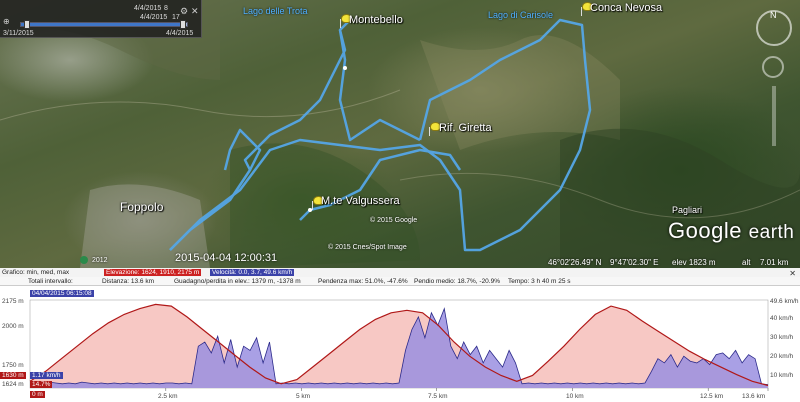 The width and height of the screenshot is (800, 402). What do you see at coordinates (41, 384) in the screenshot?
I see `cursor-slope-badge: 14.7%` at bounding box center [41, 384].